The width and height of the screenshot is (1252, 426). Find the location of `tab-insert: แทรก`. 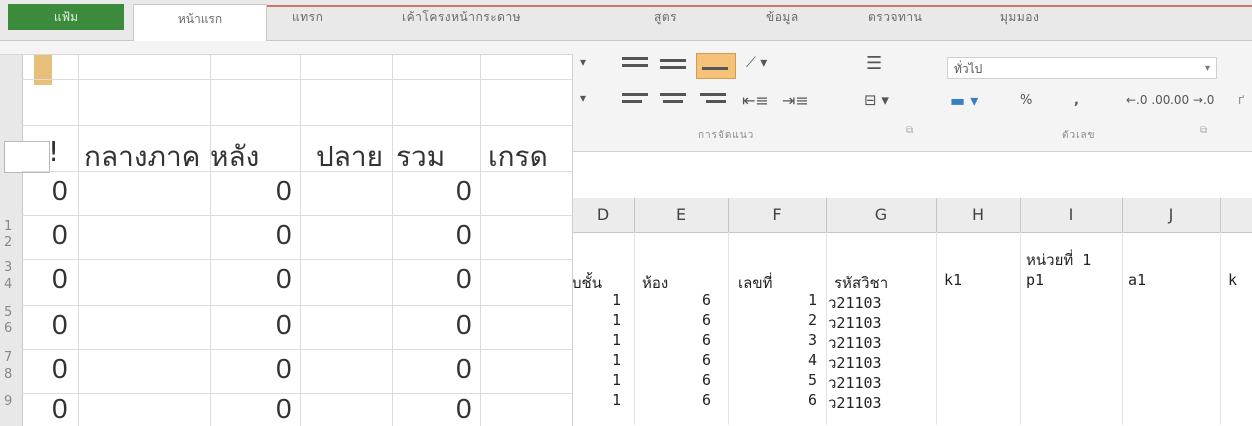

tab-insert: แทรก is located at coordinates (307, 17).